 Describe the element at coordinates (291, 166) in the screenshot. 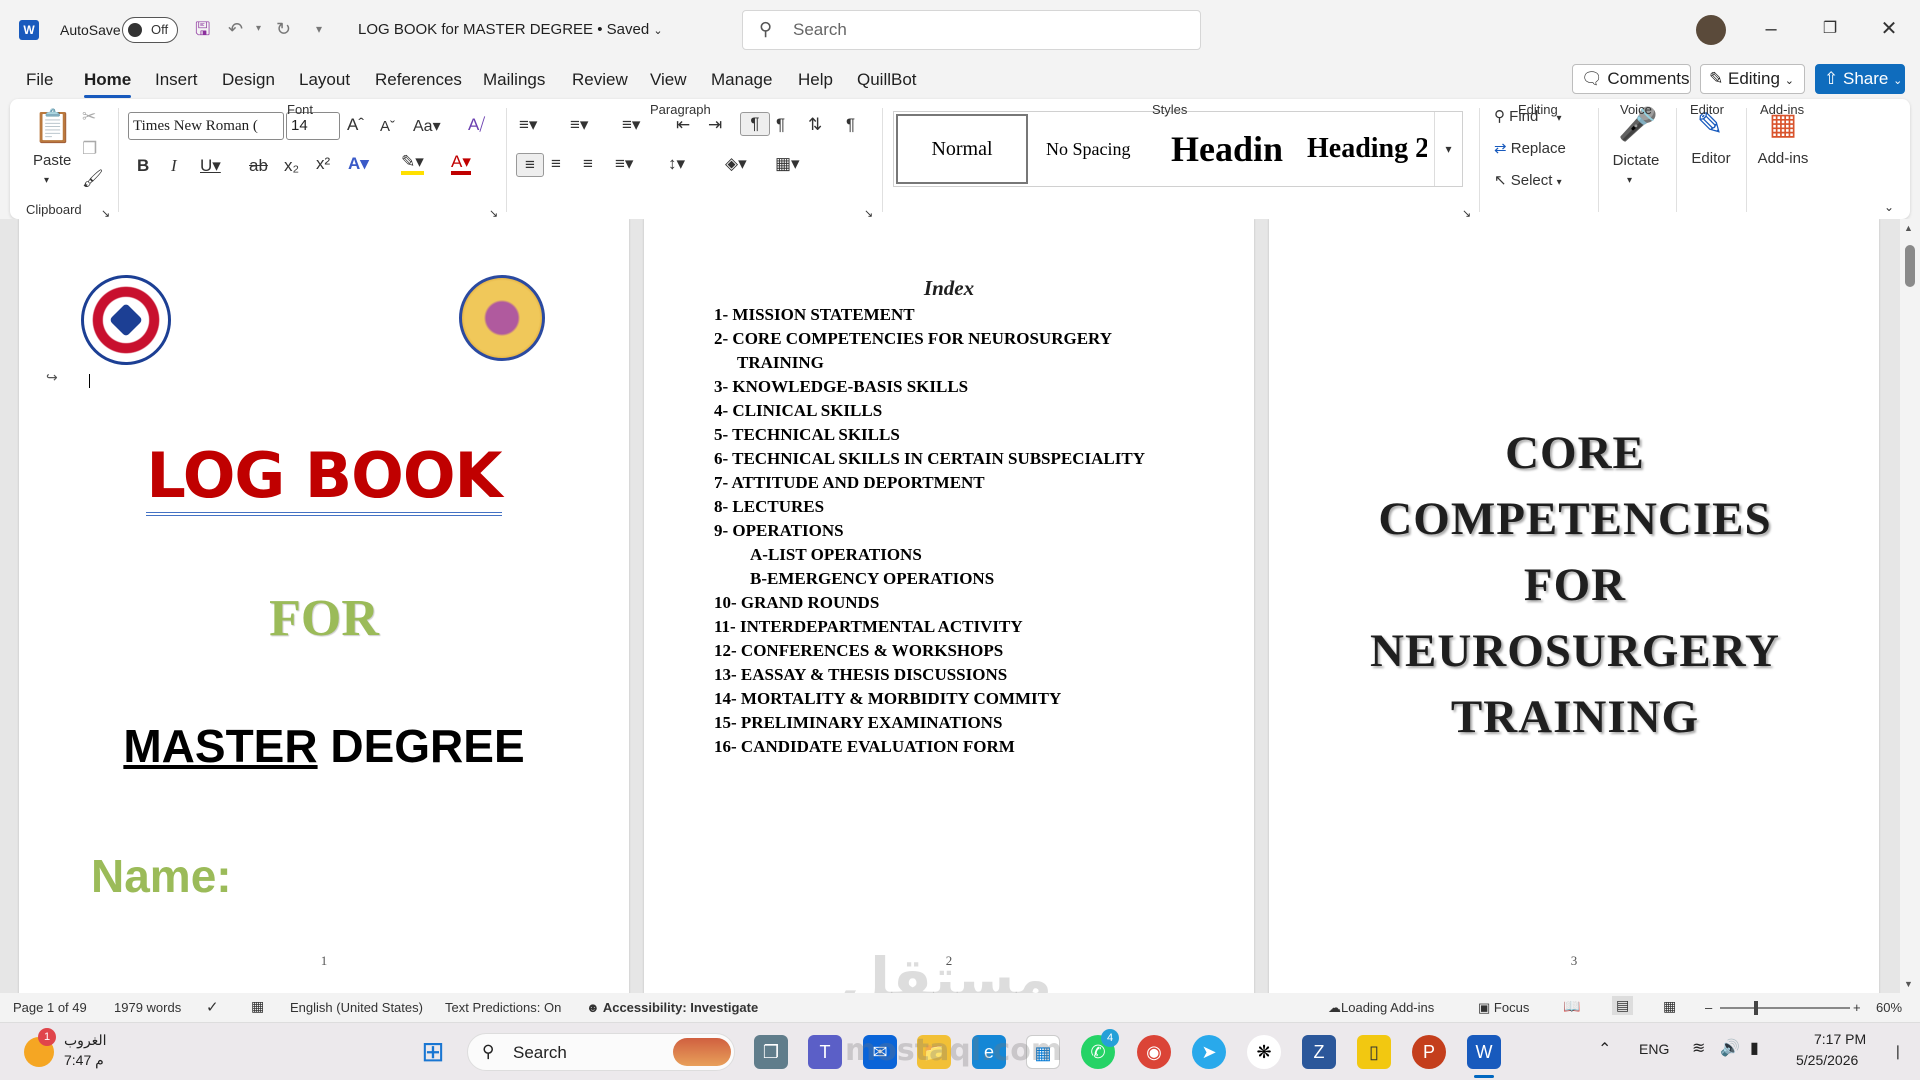

I see `subscript-icon: x₂` at that location.